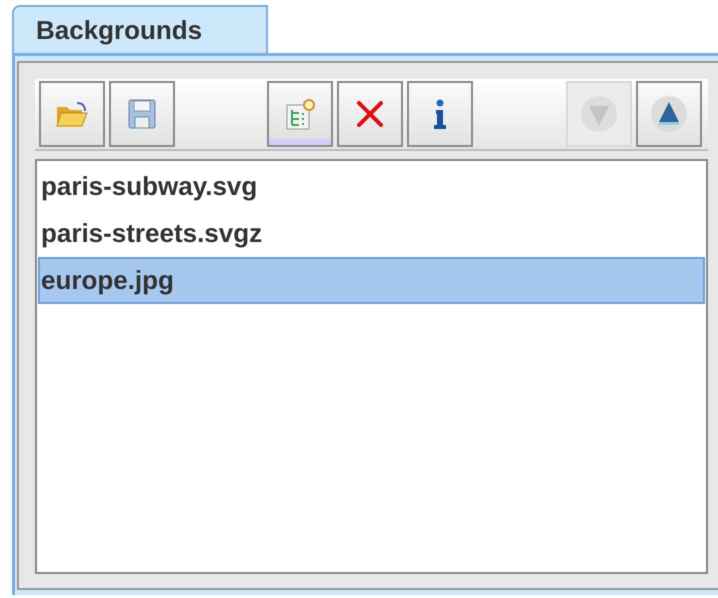  I want to click on info-icon, so click(440, 114).